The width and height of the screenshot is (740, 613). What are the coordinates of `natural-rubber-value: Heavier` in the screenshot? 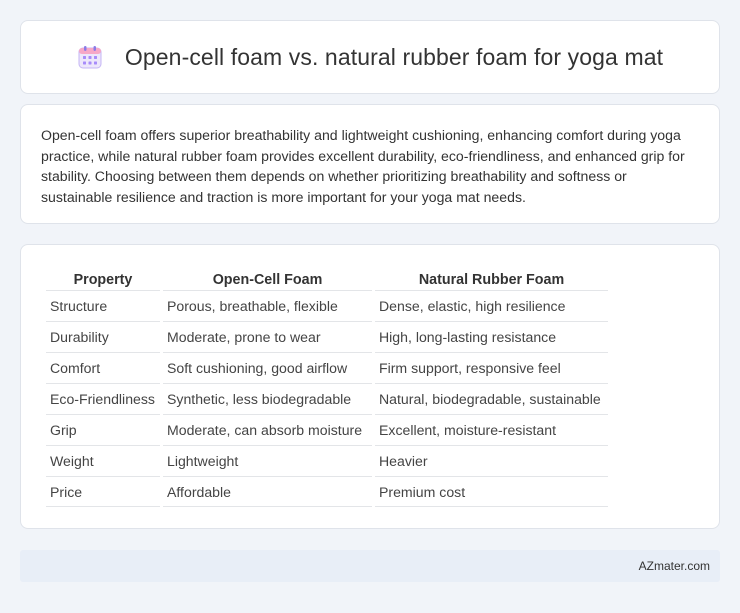 It's located at (491, 460).